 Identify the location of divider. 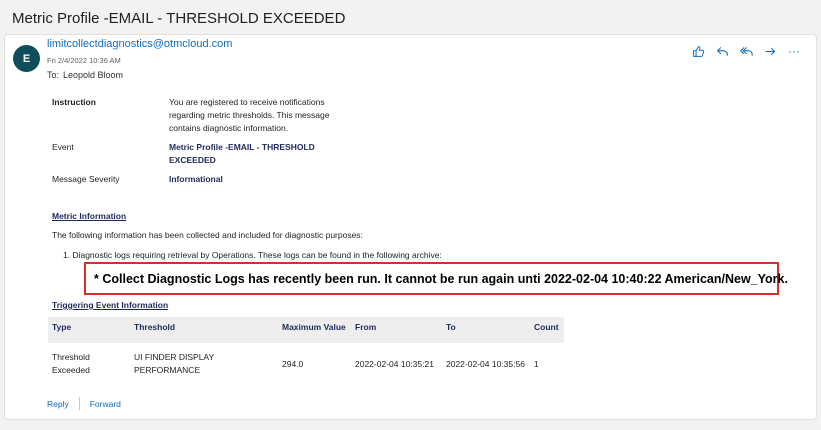
(79, 403).